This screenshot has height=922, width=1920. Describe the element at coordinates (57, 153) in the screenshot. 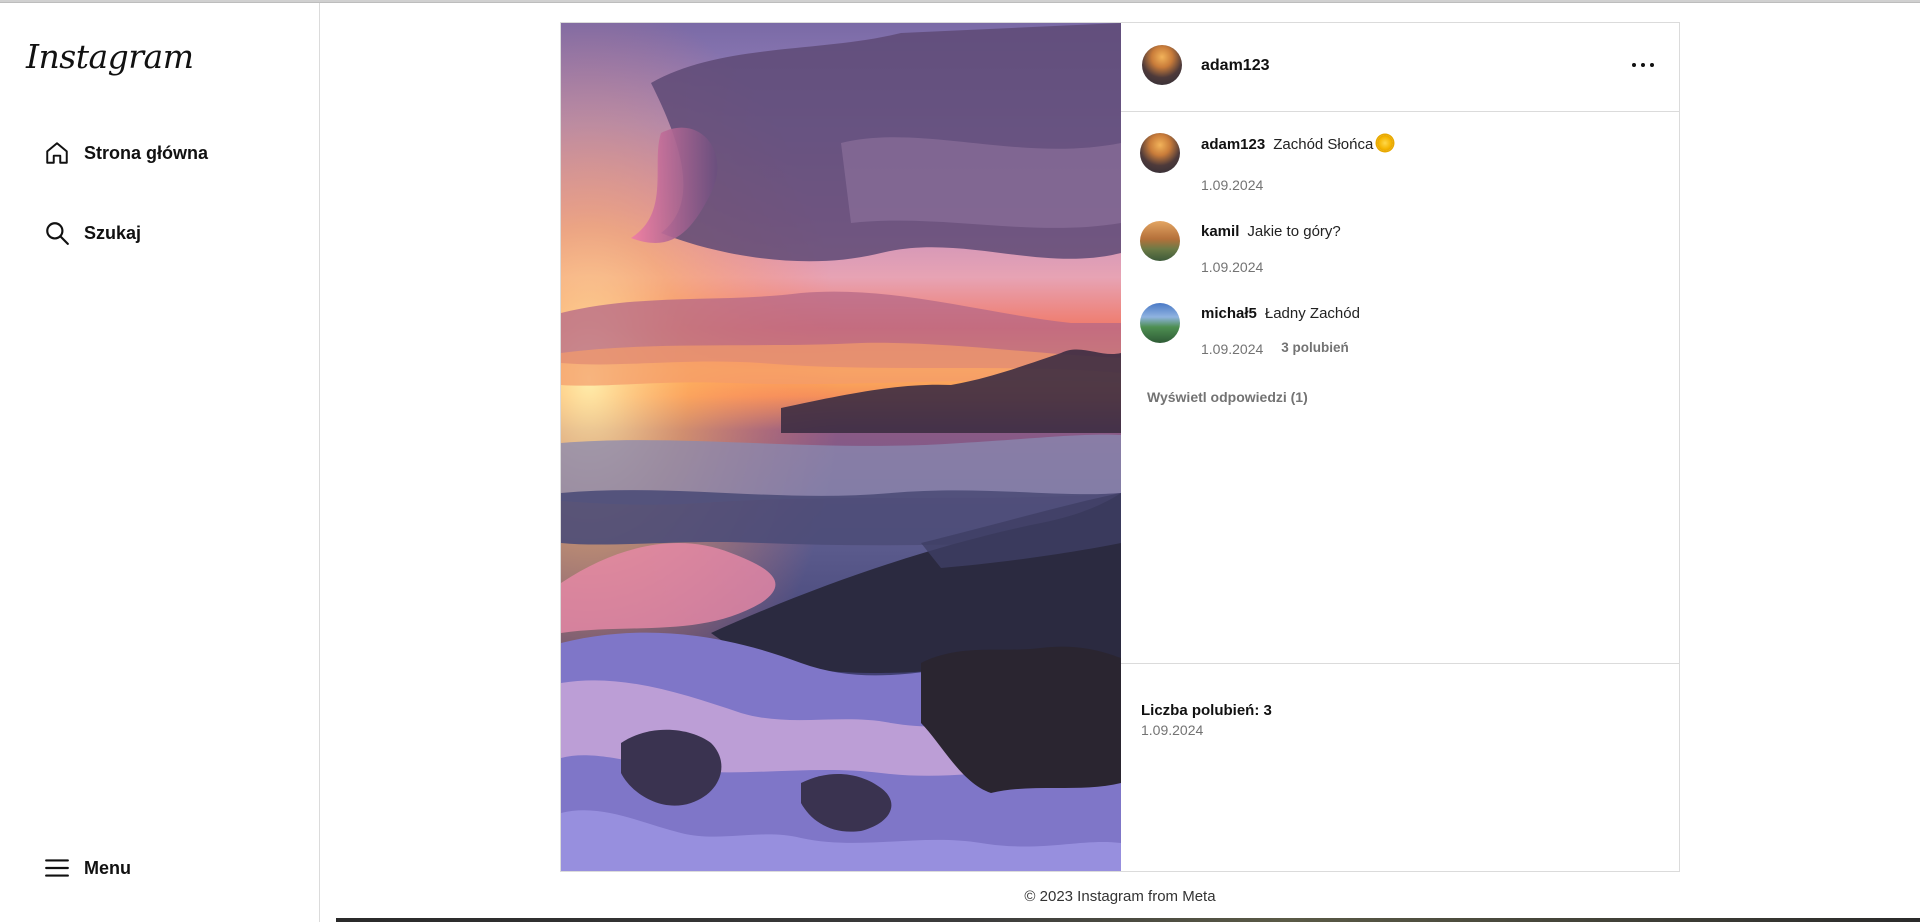

I see `home-icon` at that location.